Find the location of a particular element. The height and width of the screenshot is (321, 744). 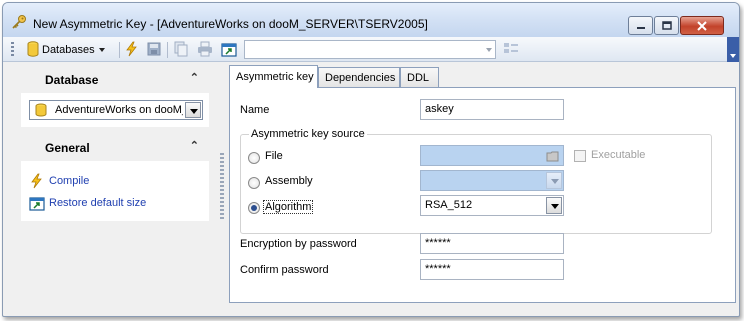

compile-link: Compile is located at coordinates (59, 181).